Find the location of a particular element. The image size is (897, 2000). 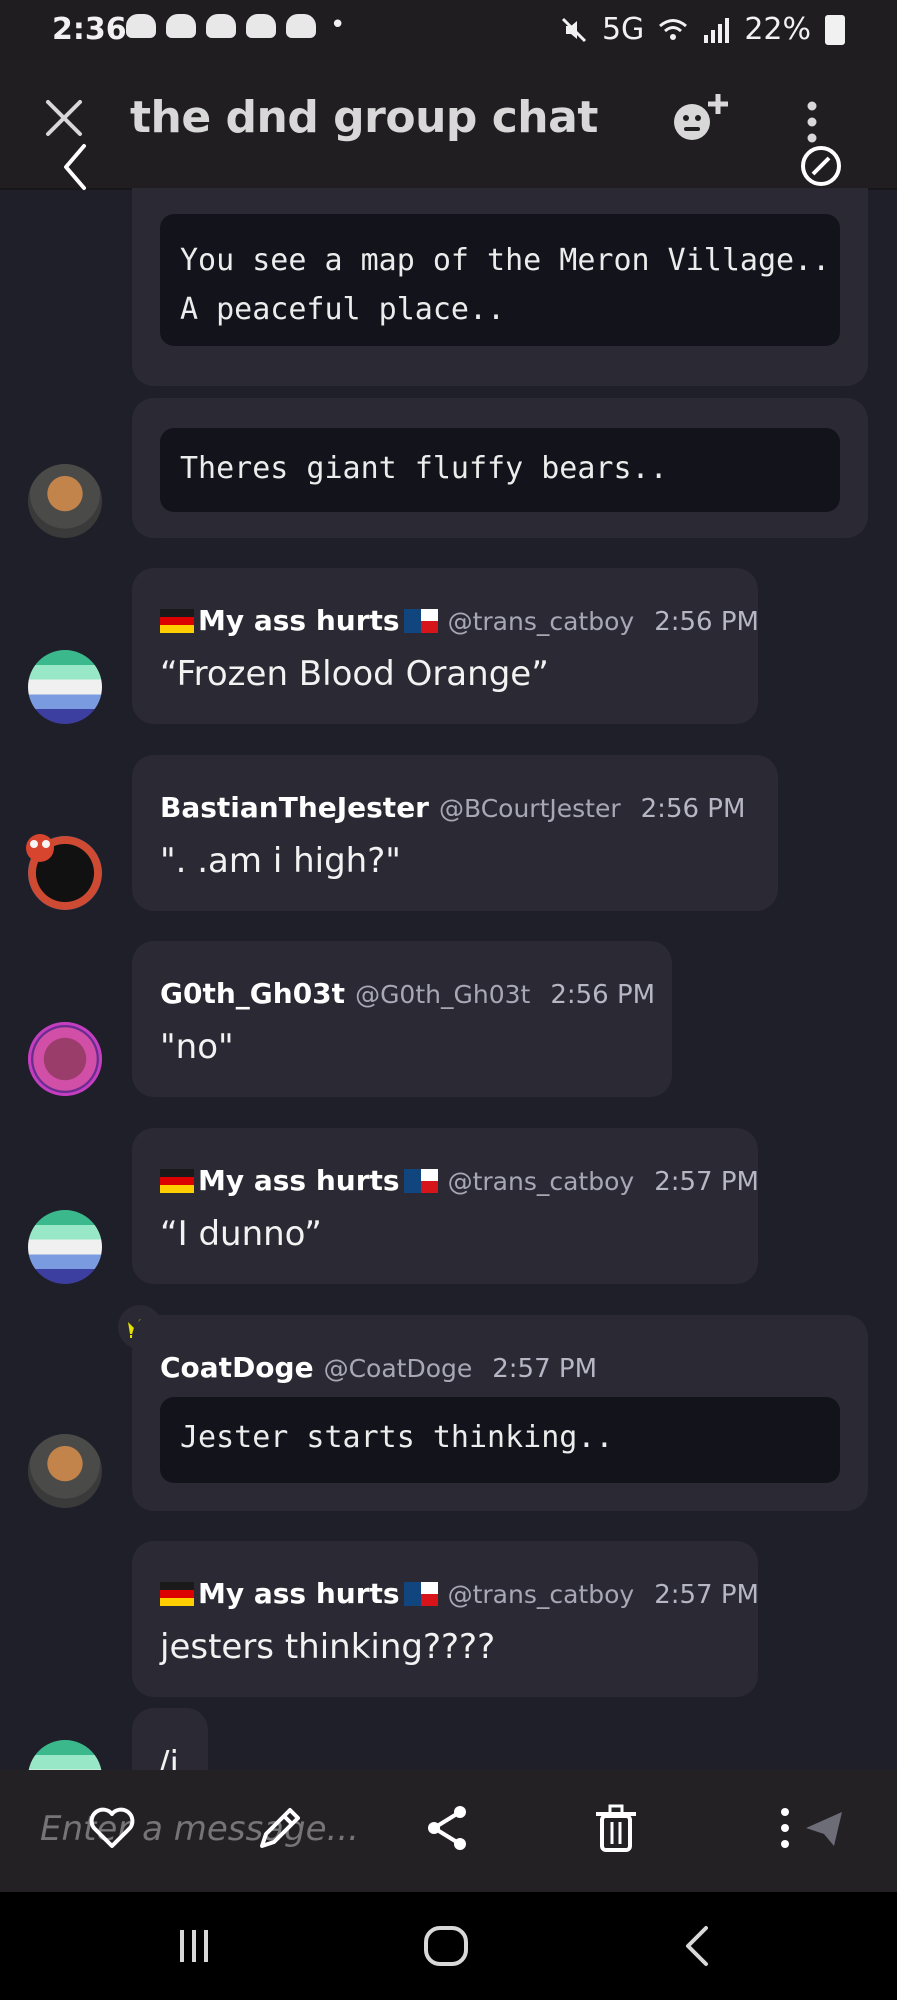

status-time: 2:36 is located at coordinates (89, 29).